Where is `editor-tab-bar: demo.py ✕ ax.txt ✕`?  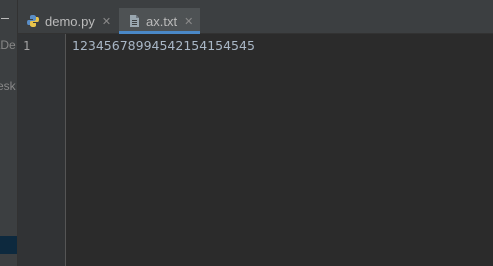
editor-tab-bar: demo.py ✕ ax.txt ✕ is located at coordinates (255, 17).